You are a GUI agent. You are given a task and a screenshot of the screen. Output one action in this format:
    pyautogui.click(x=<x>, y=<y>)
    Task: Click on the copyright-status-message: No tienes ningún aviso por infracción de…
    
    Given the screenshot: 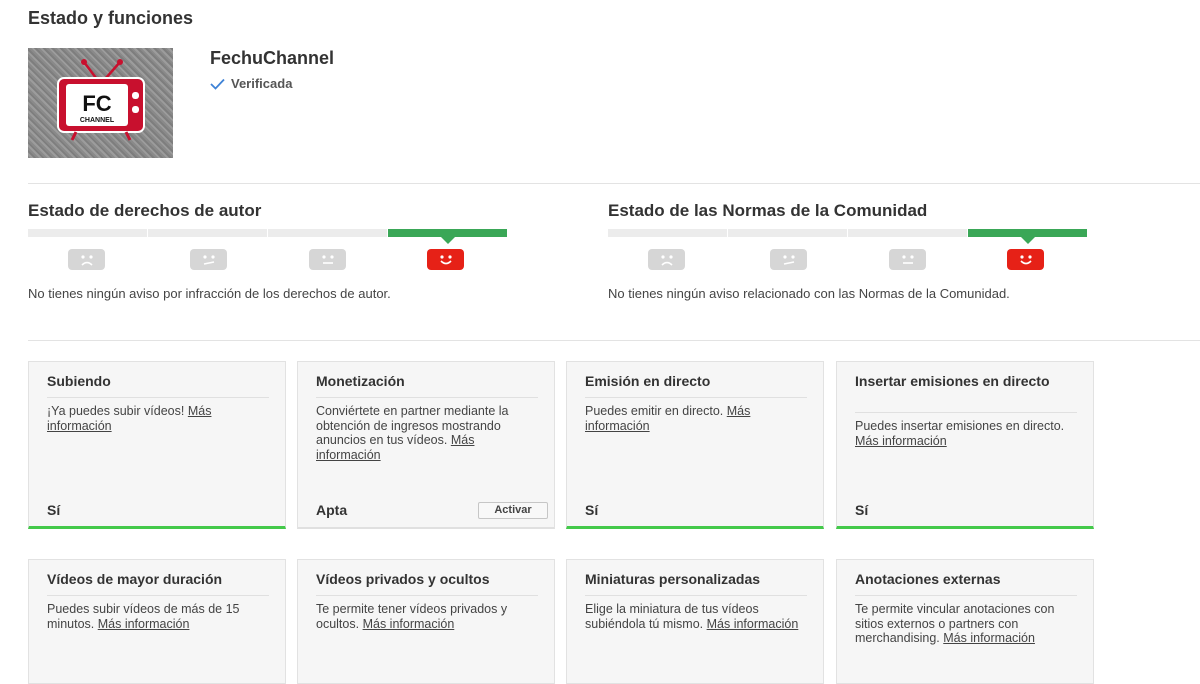 What is the action you would take?
    pyautogui.click(x=209, y=293)
    